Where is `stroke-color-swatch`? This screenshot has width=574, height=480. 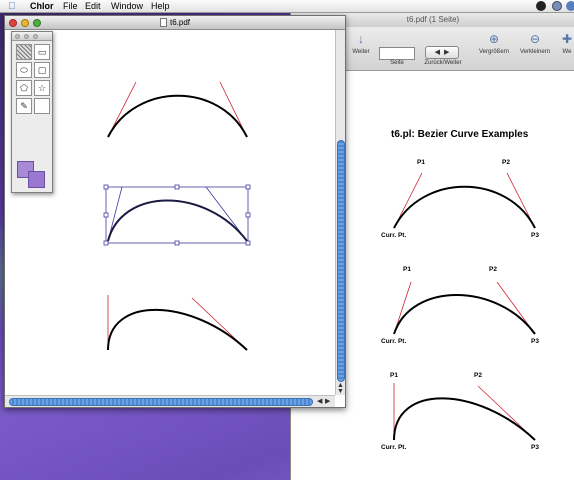
stroke-color-swatch is located at coordinates (36, 179).